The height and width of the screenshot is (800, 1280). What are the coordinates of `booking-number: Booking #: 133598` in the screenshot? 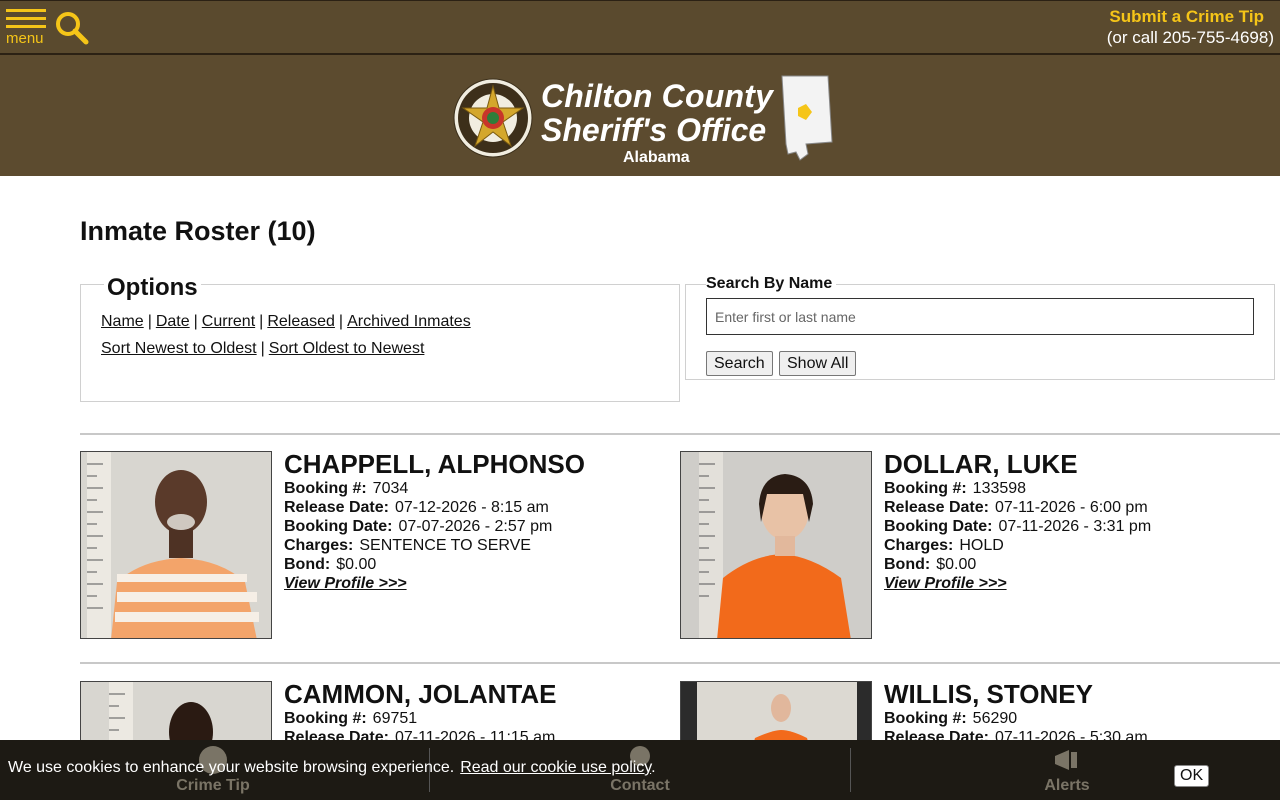 It's located at (955, 488).